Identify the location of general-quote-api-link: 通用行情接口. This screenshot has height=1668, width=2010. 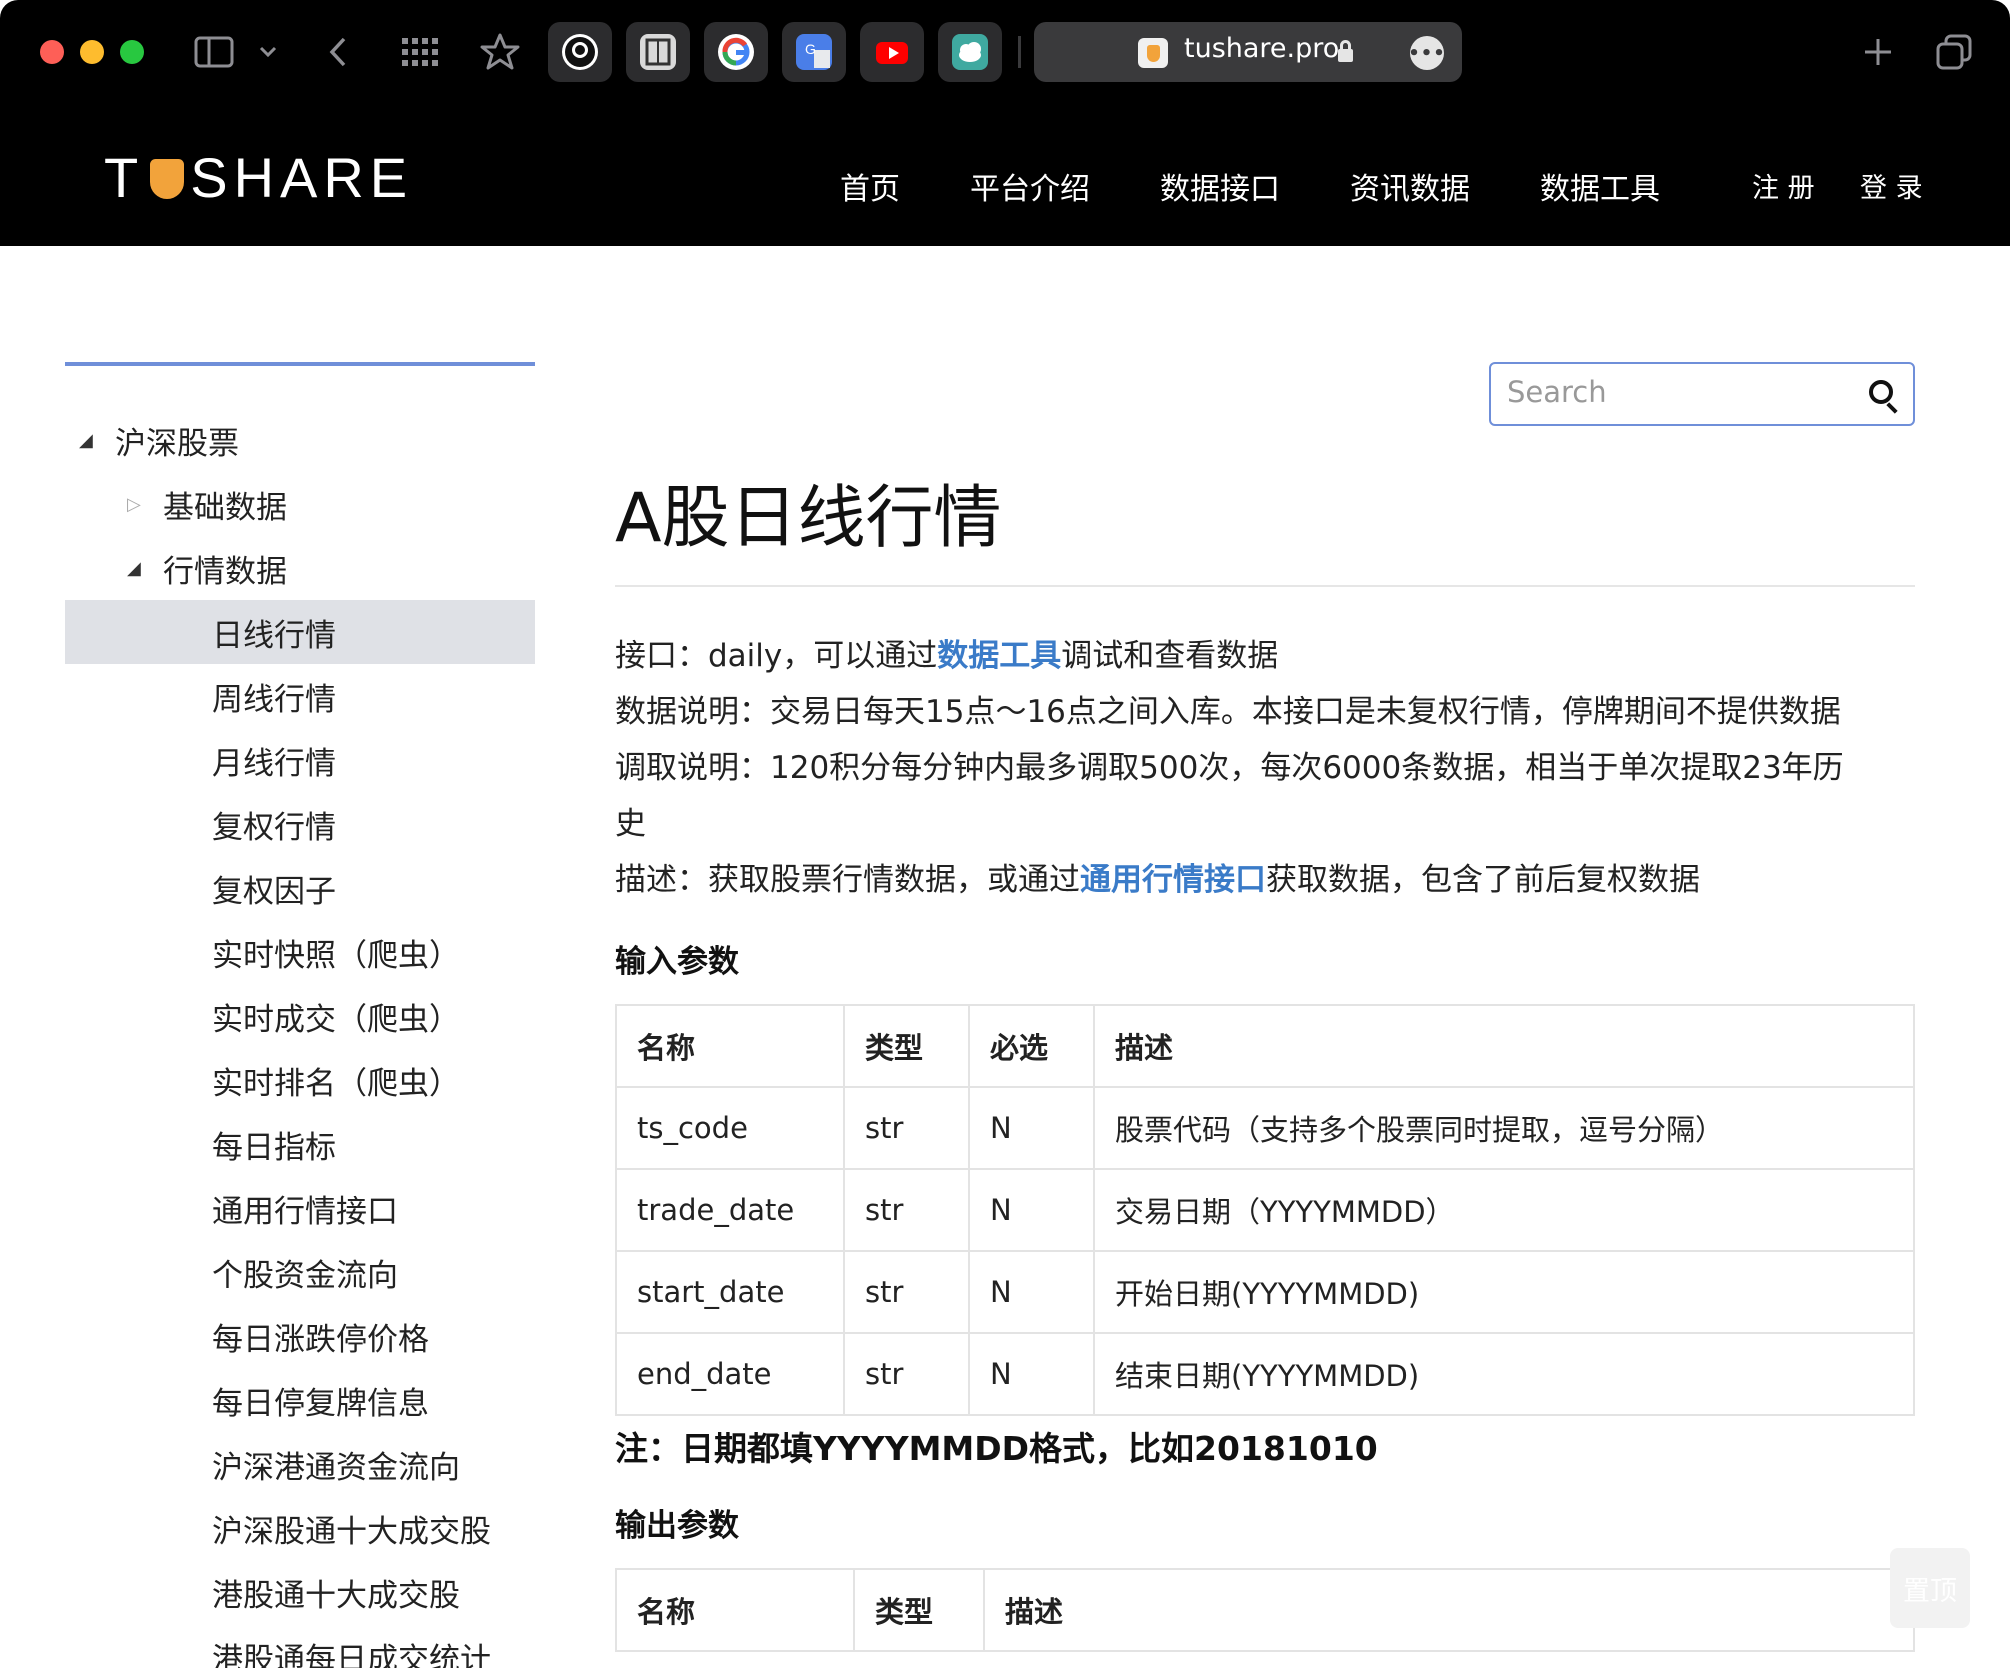
(1173, 880).